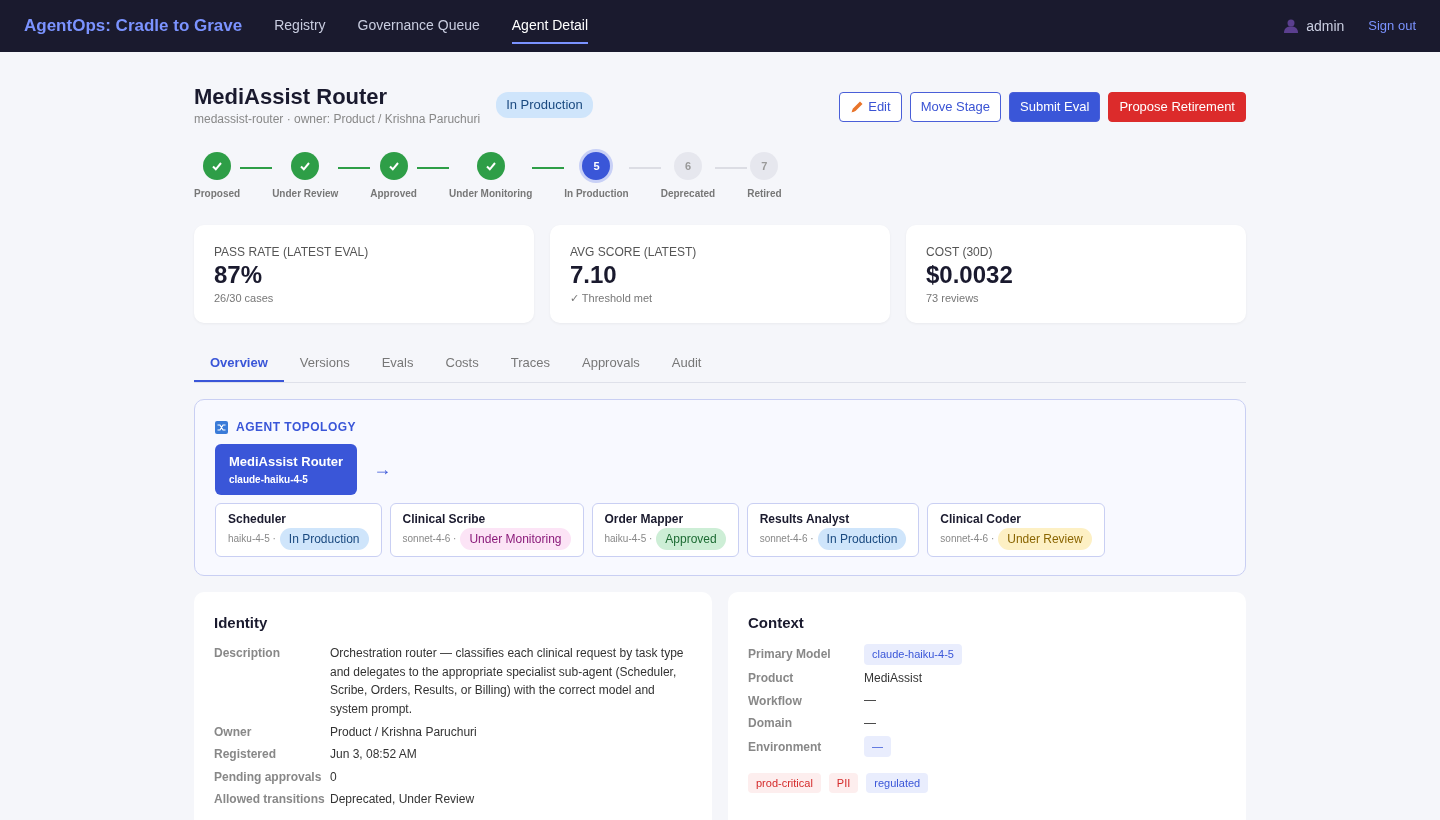 The height and width of the screenshot is (820, 1440). What do you see at coordinates (970, 276) in the screenshot?
I see `metric-value: $0.0032` at bounding box center [970, 276].